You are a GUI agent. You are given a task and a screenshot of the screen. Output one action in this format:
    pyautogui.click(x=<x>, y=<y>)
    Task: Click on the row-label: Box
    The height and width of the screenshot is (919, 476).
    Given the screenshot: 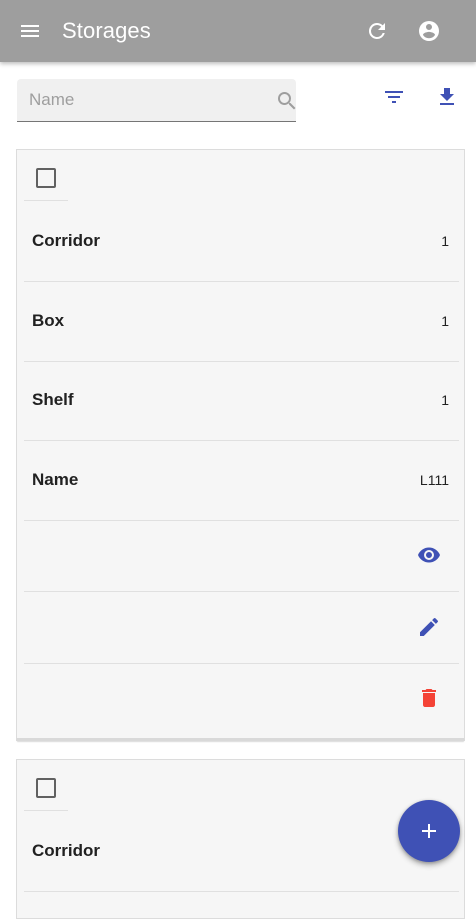 What is the action you would take?
    pyautogui.click(x=48, y=320)
    